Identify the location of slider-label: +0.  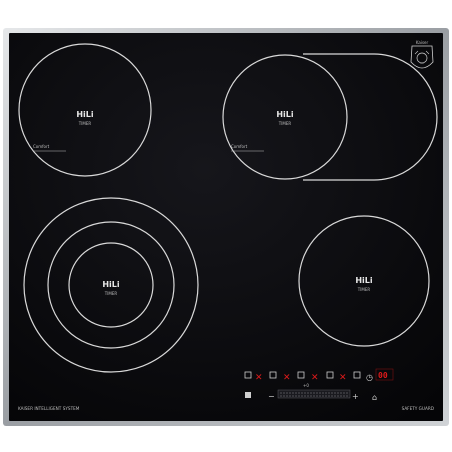
(306, 385).